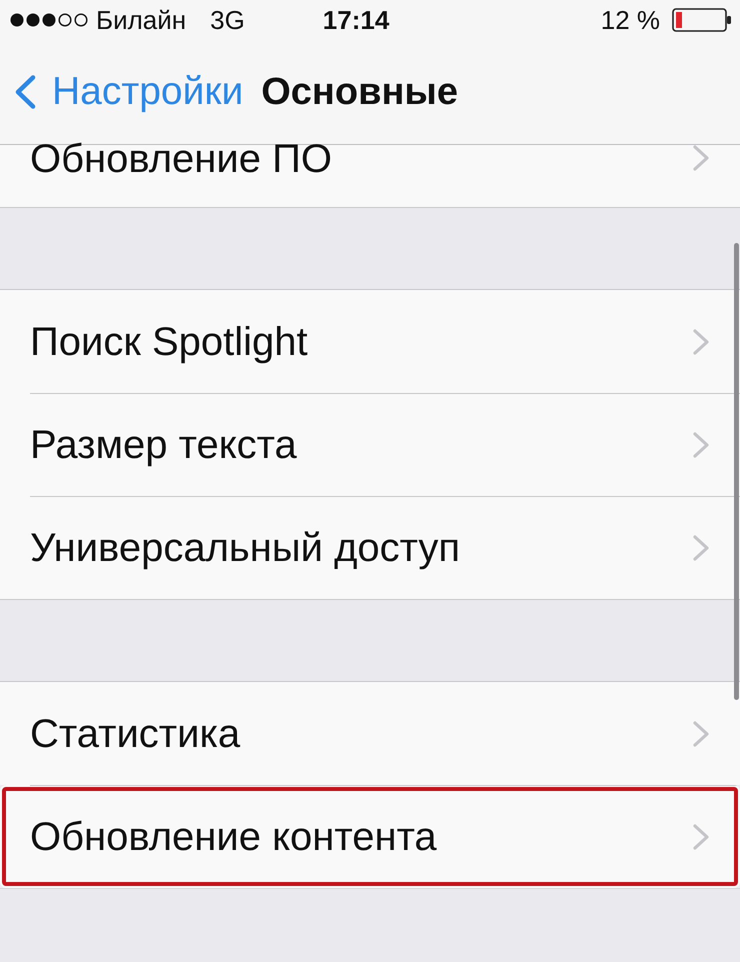  I want to click on carrier-name: Билайн, so click(141, 20).